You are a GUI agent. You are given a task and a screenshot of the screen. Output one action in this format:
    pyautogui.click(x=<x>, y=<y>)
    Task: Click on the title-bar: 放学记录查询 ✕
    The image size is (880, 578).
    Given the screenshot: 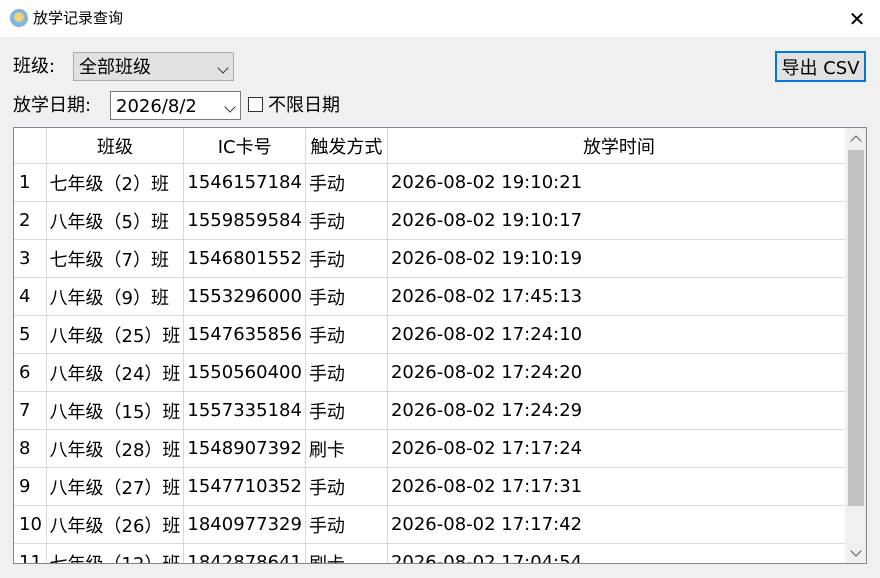 What is the action you would take?
    pyautogui.click(x=440, y=18)
    